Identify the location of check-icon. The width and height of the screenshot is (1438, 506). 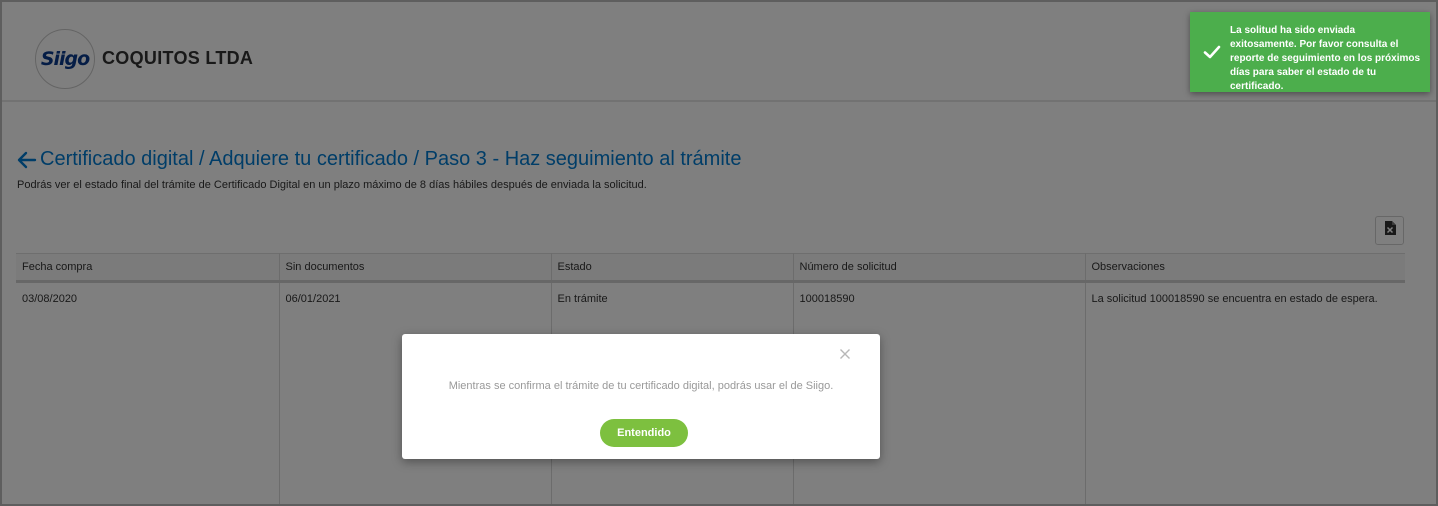
(1212, 52).